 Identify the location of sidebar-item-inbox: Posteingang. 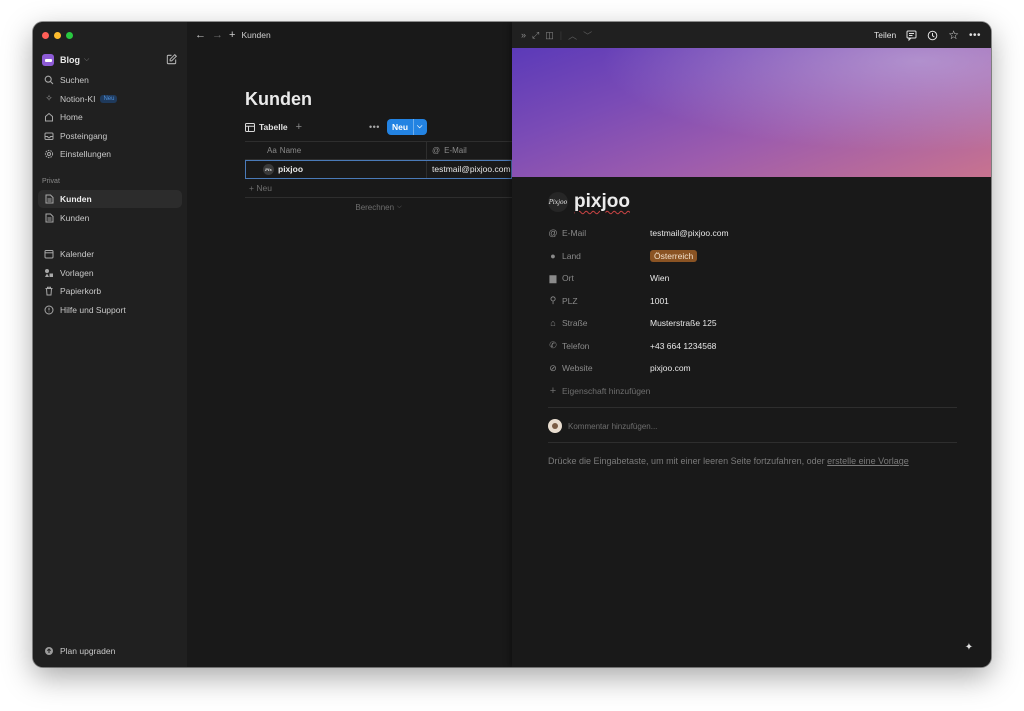
(110, 136).